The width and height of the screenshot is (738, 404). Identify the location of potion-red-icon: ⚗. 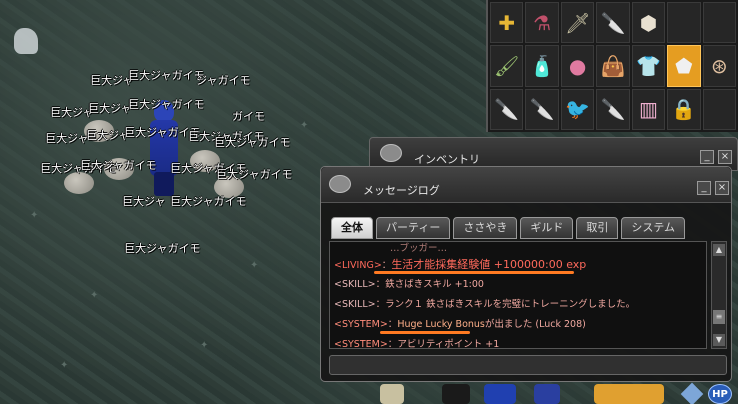
(542, 22).